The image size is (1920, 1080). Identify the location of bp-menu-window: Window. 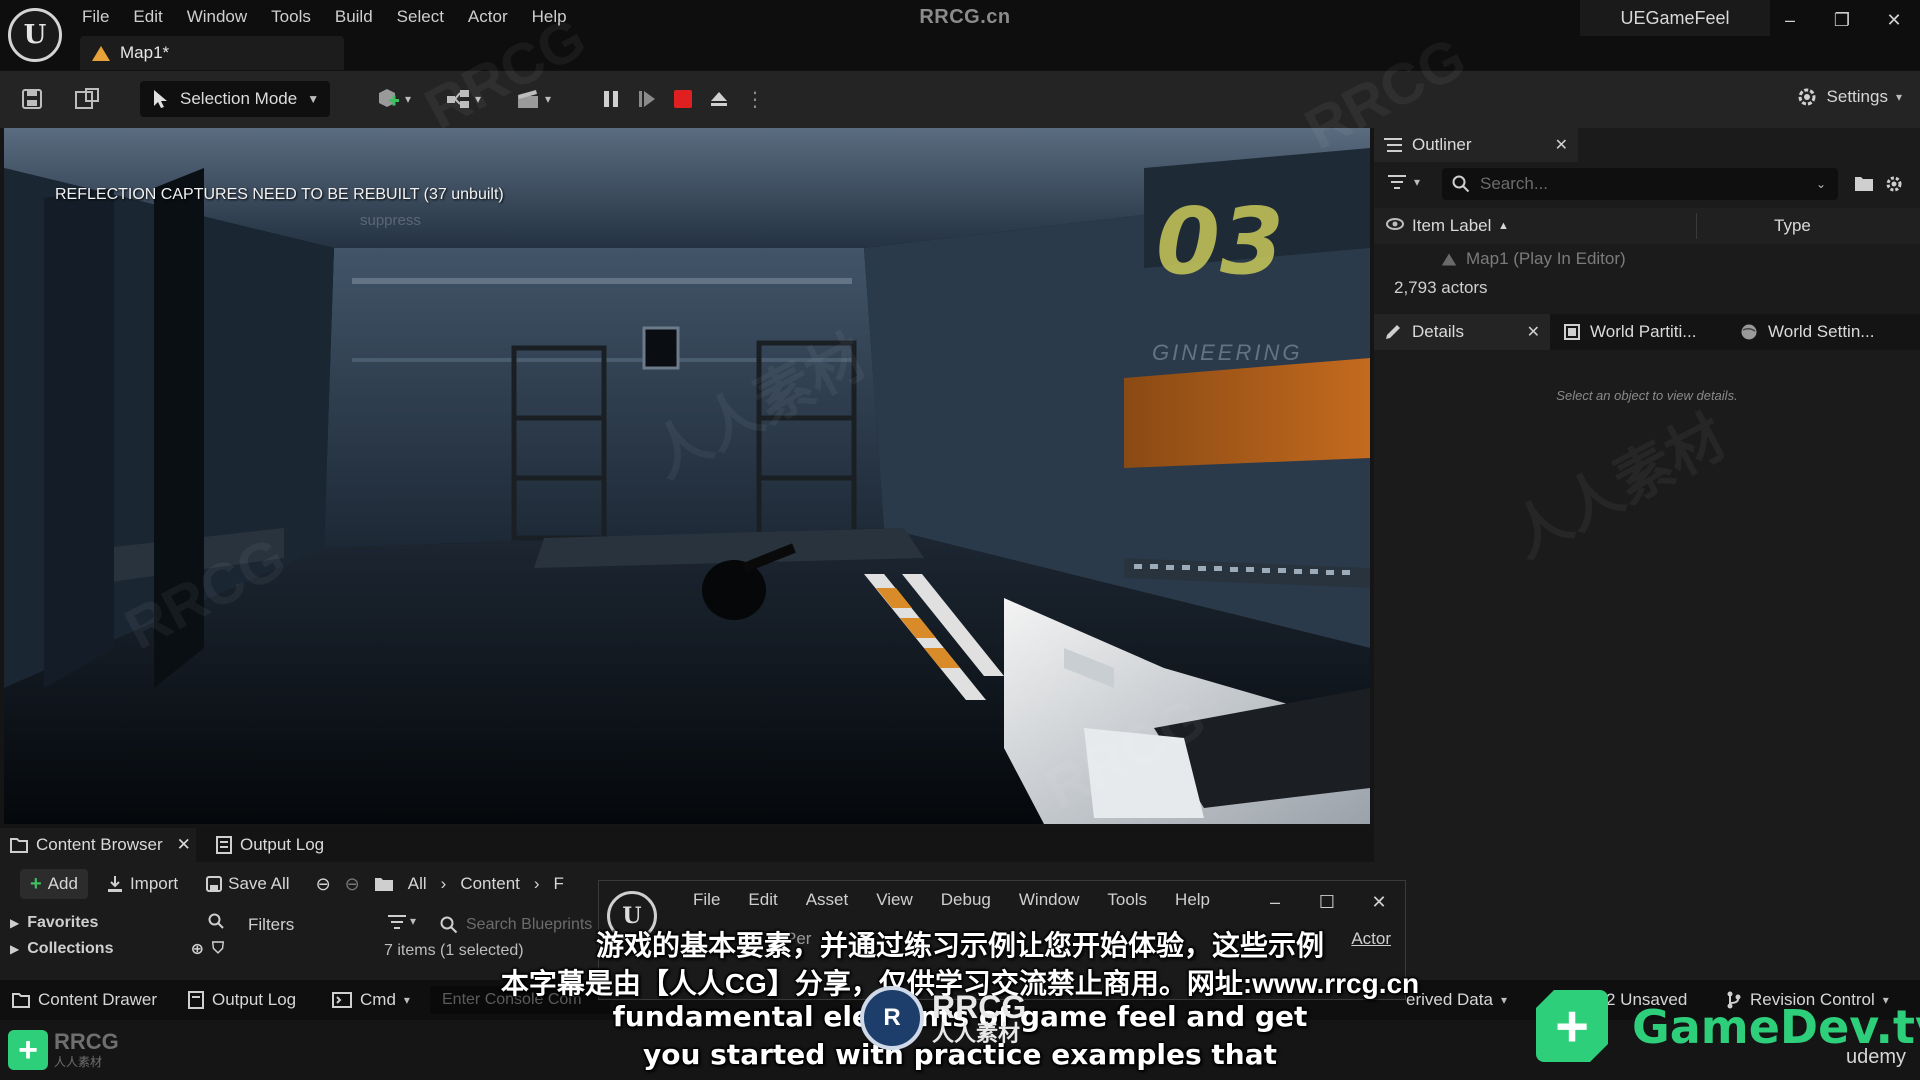
(1049, 900).